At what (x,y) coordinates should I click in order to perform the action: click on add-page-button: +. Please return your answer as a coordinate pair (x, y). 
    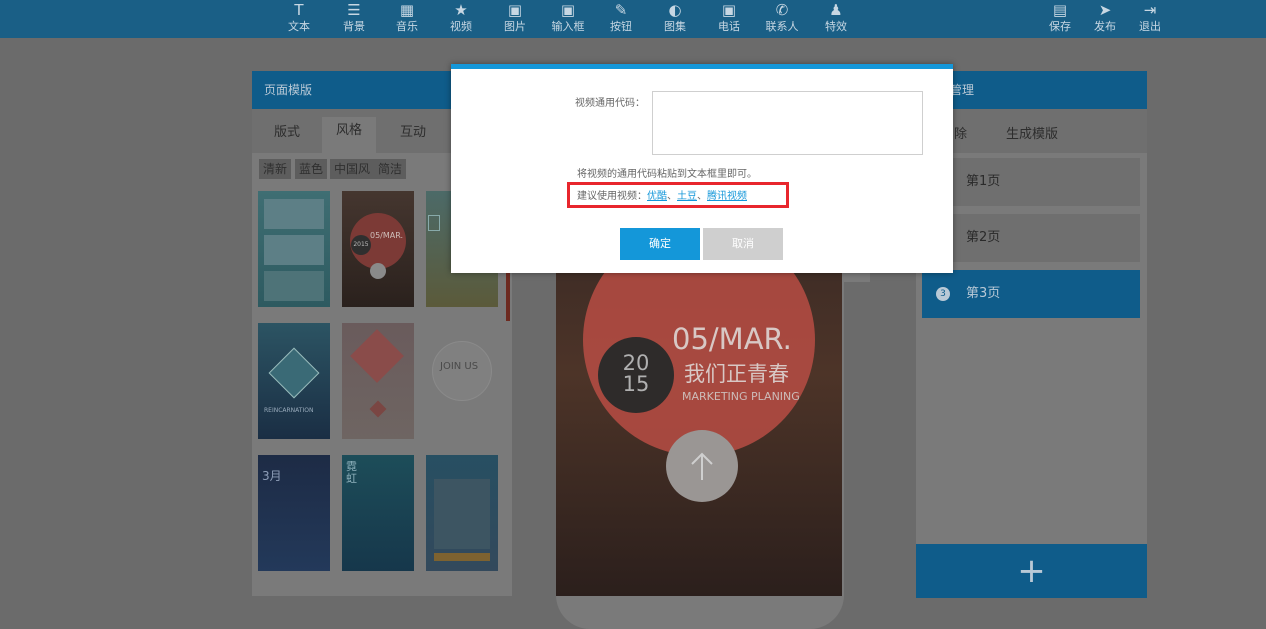
    Looking at the image, I should click on (1031, 571).